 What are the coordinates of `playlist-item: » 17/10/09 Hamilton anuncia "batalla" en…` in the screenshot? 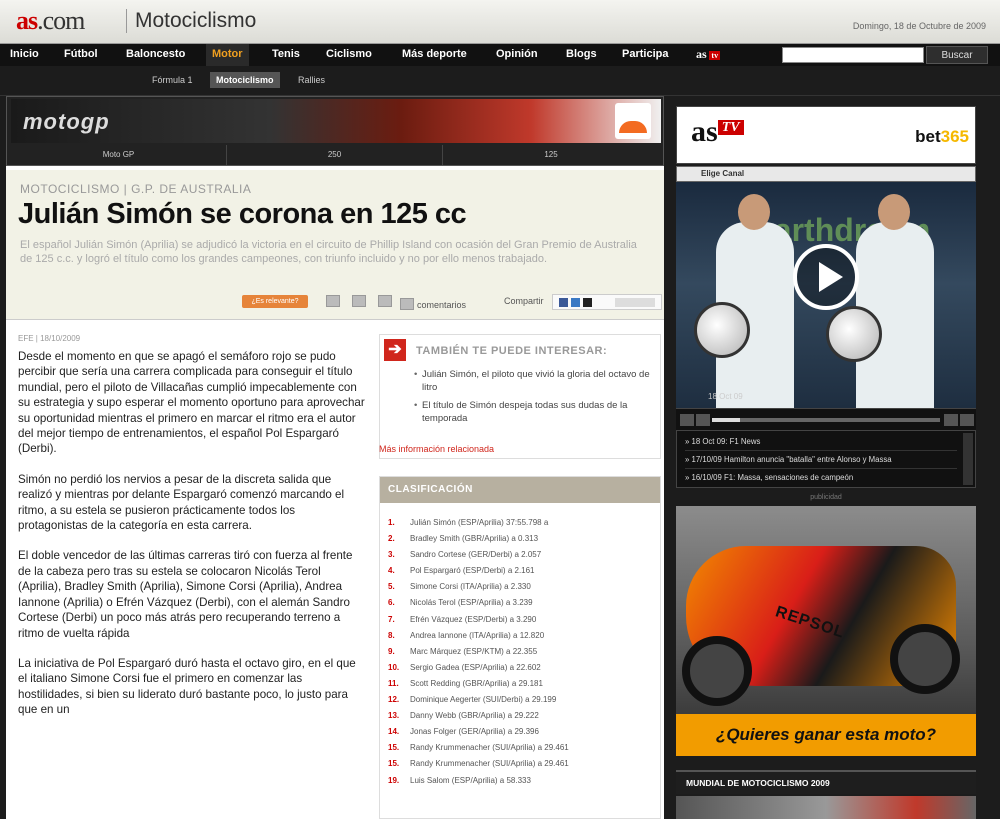 It's located at (821, 460).